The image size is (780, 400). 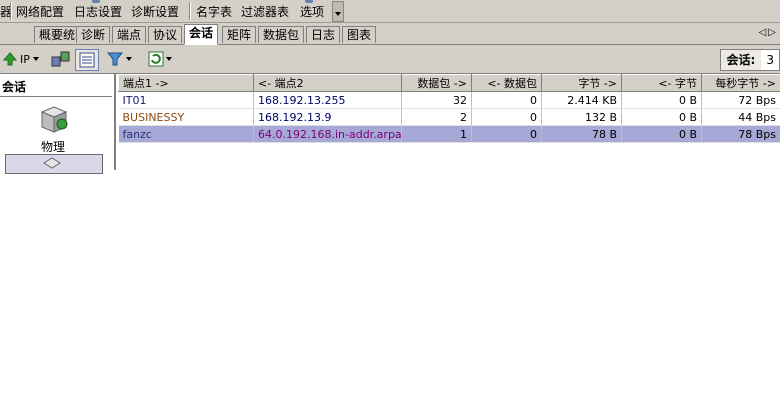 I want to click on tab-sessions: 会话, so click(x=201, y=34).